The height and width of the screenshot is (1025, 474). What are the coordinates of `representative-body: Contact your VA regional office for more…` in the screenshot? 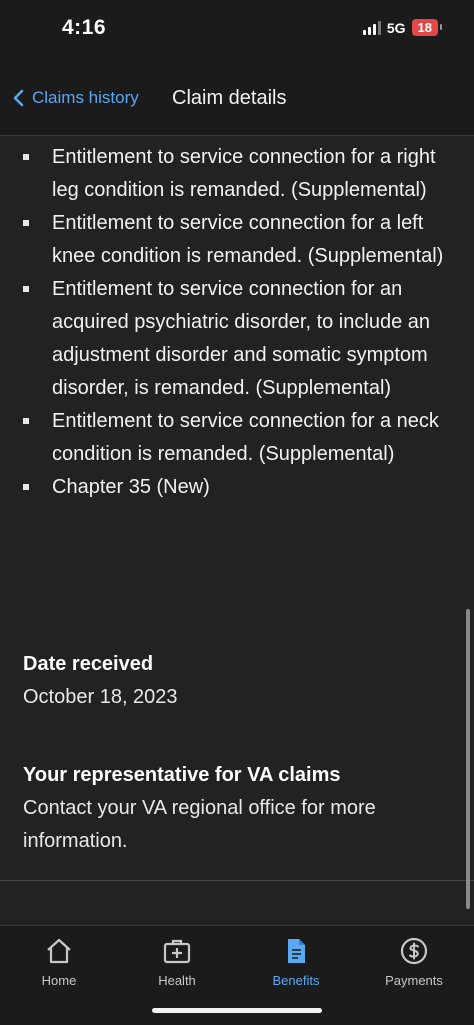 It's located at (199, 824).